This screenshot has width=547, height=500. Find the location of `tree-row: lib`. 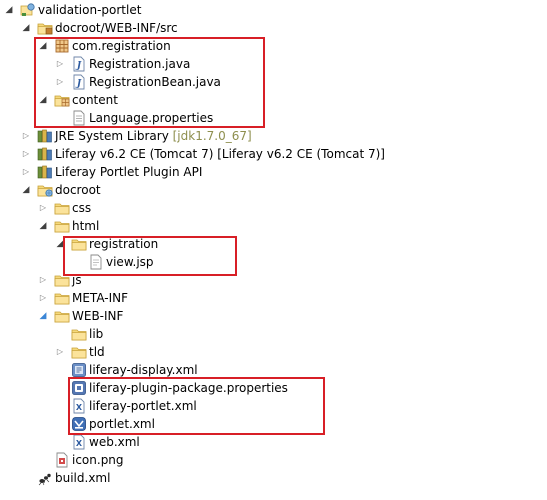

tree-row: lib is located at coordinates (299, 334).